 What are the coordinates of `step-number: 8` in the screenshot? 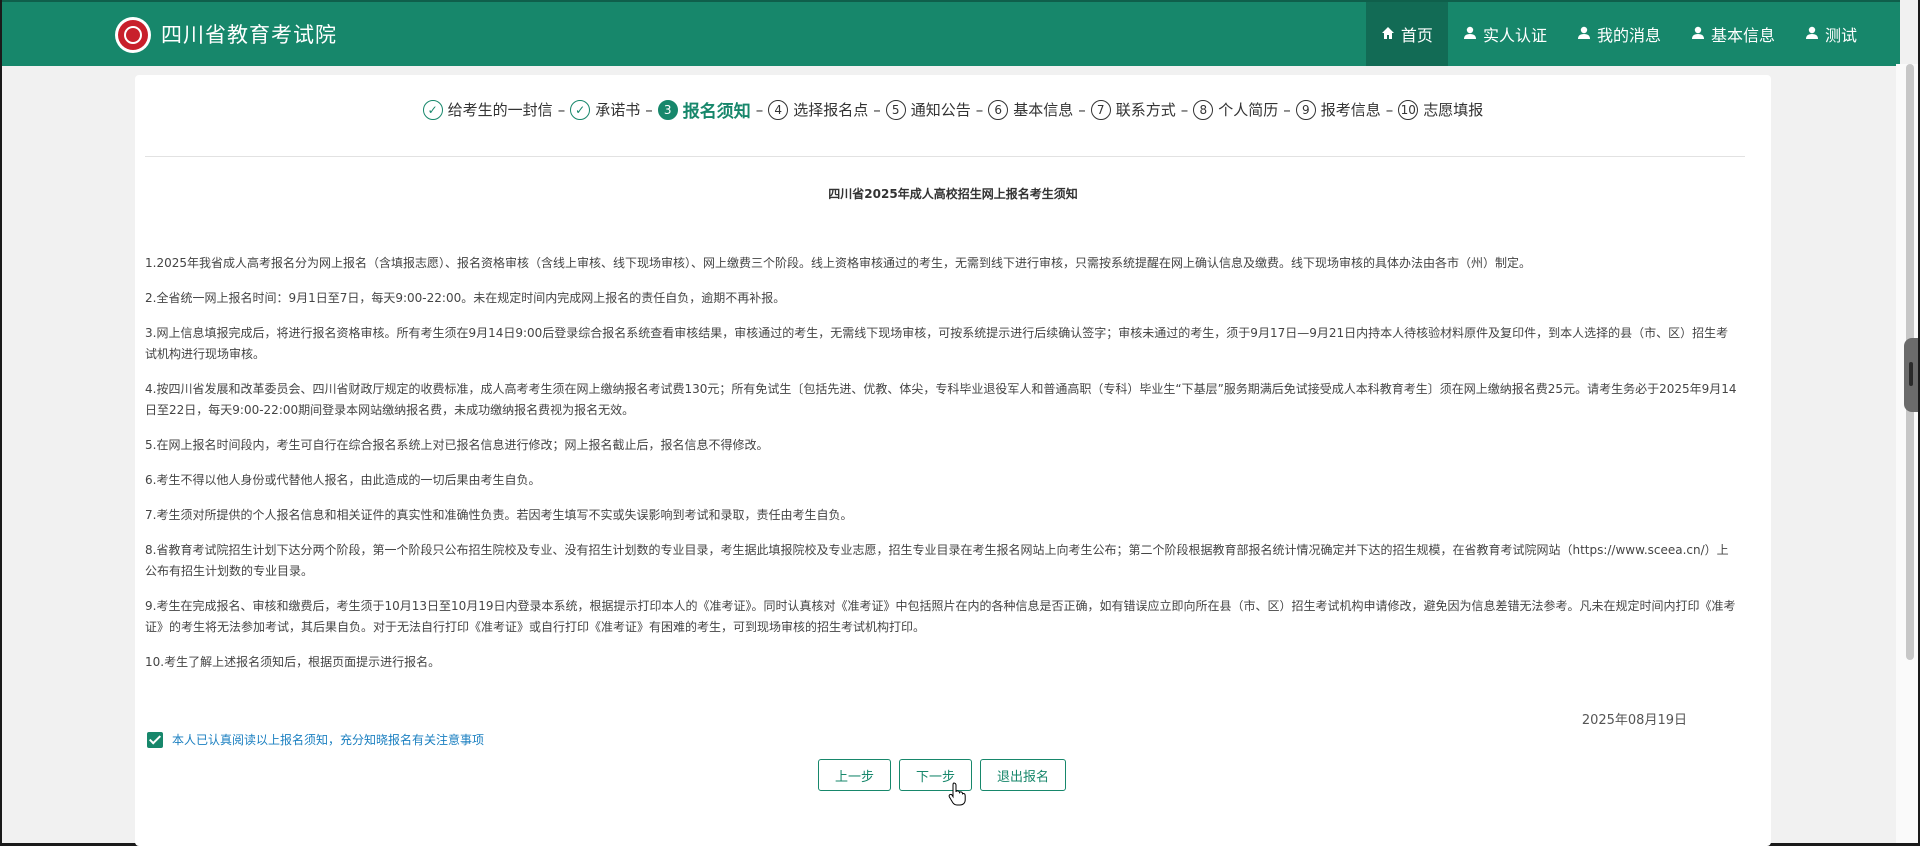 It's located at (1203, 109).